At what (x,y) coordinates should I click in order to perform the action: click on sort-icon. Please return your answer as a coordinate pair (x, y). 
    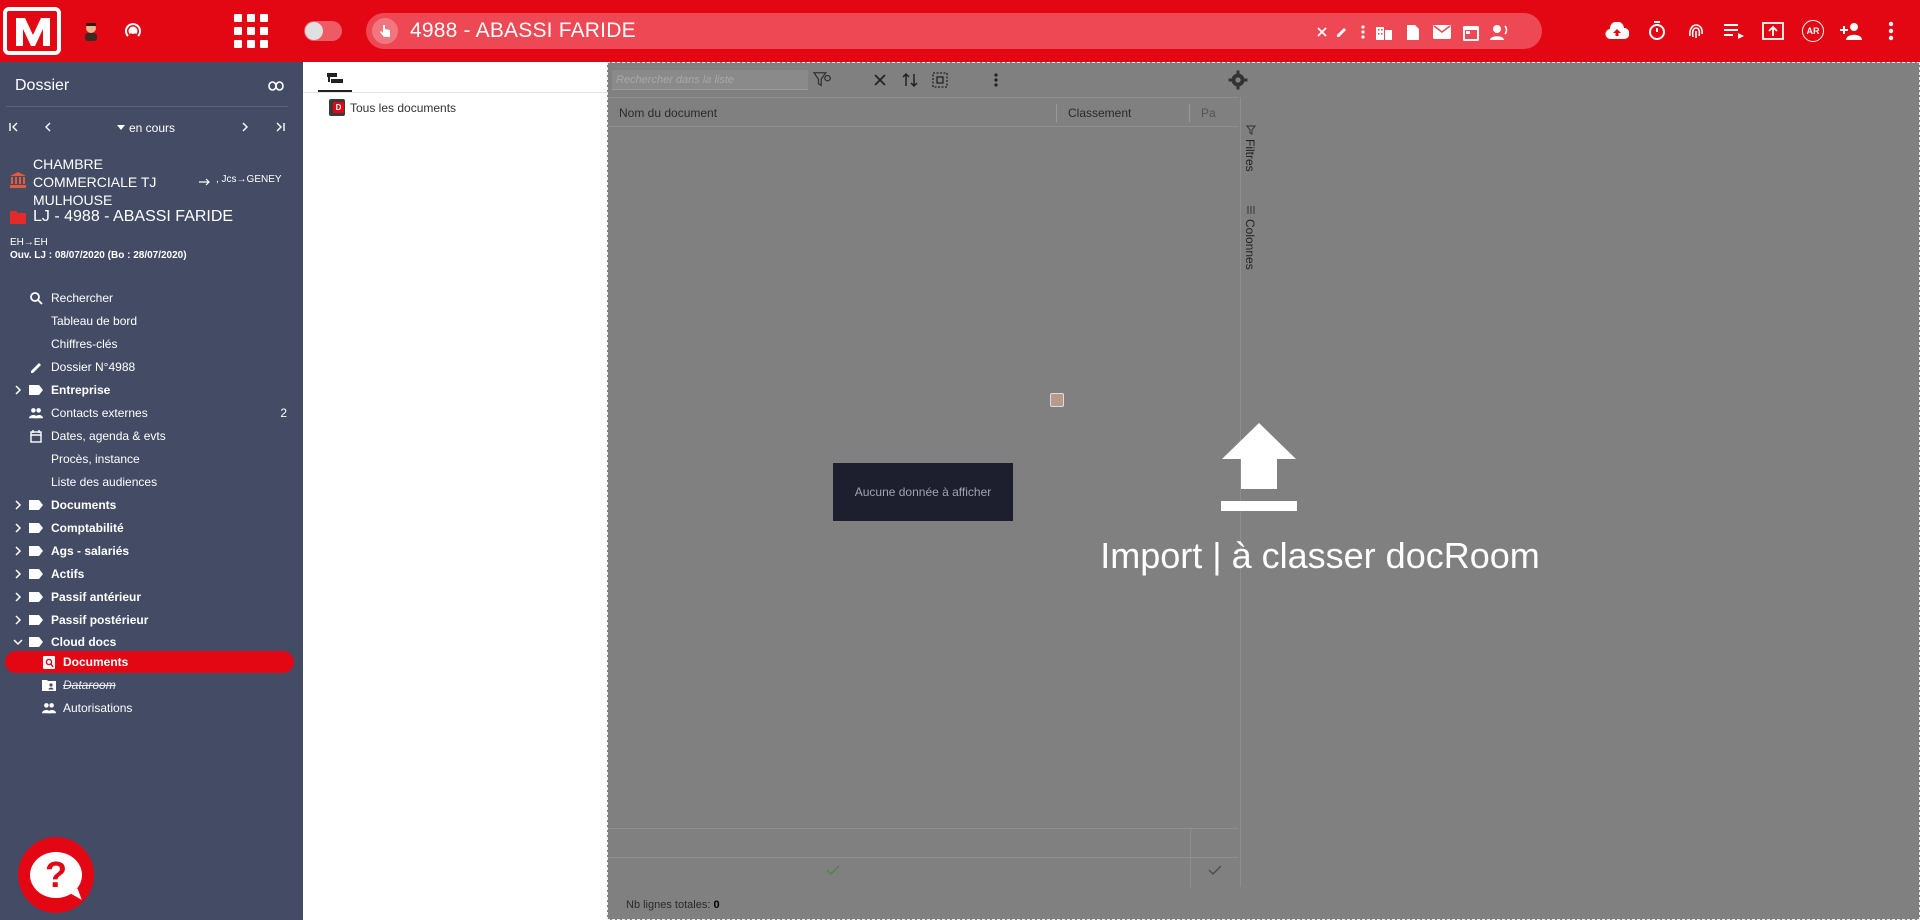
    Looking at the image, I should click on (910, 80).